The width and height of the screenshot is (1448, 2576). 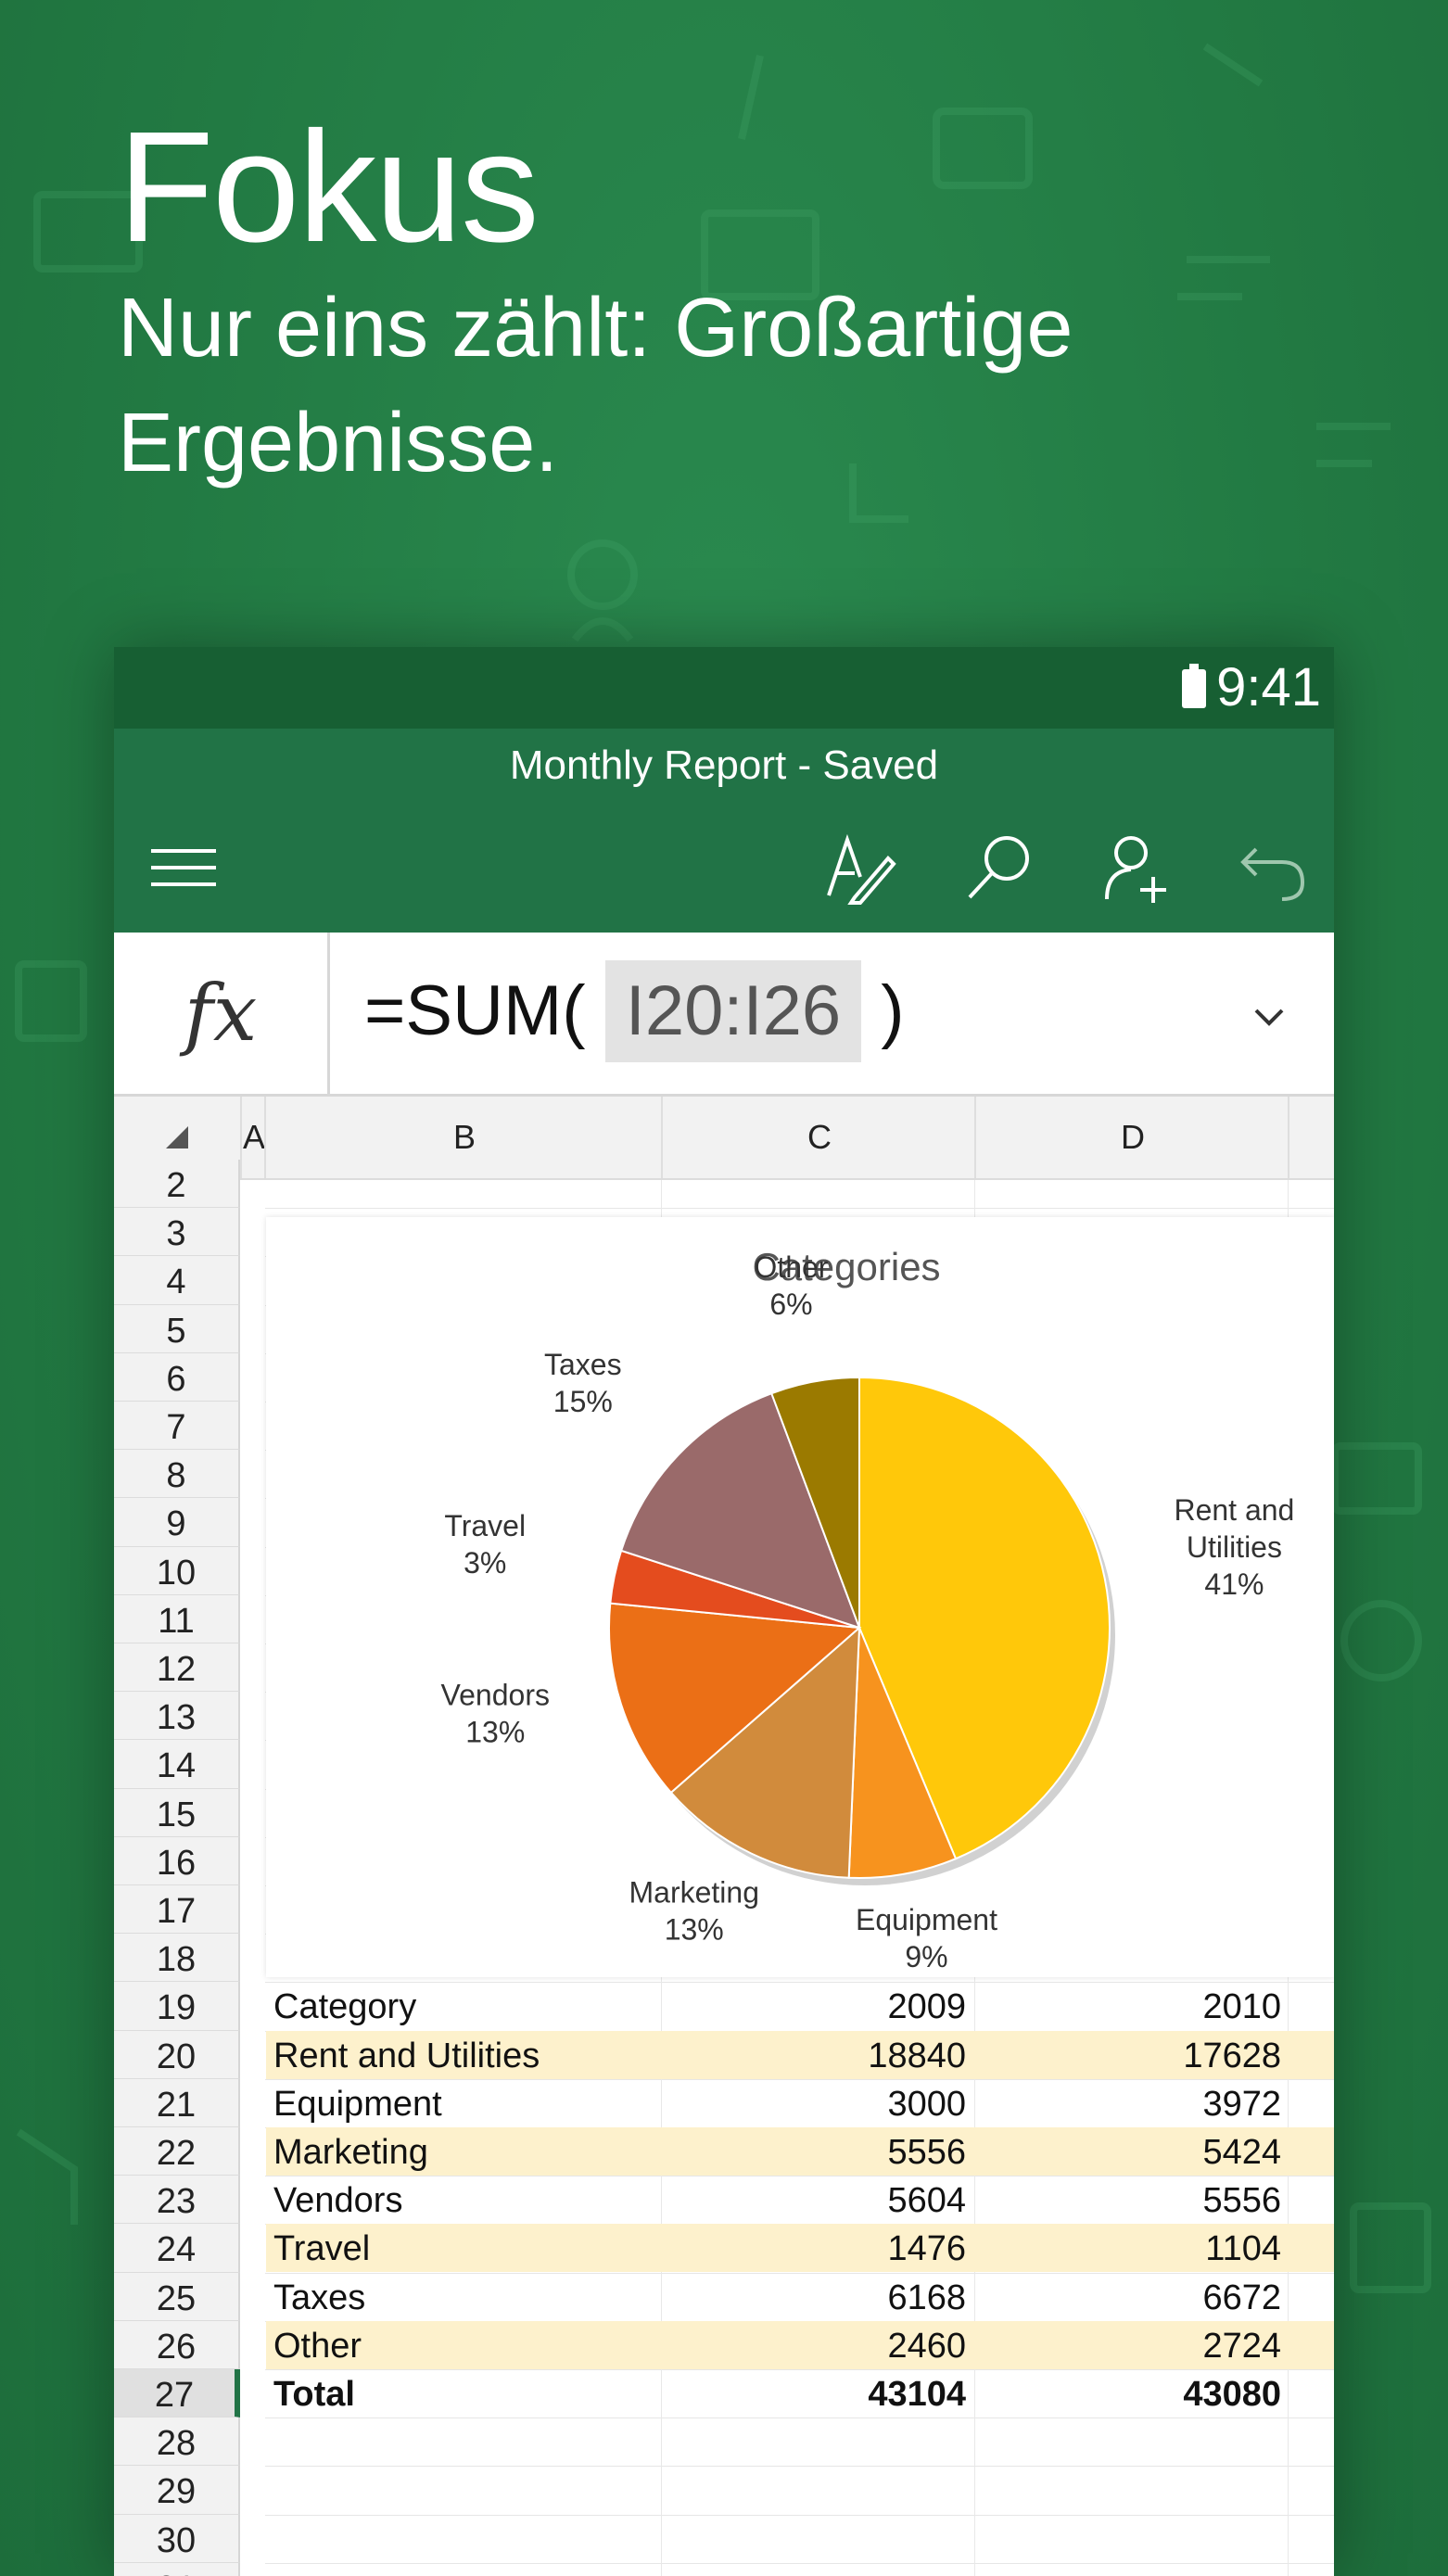 What do you see at coordinates (358, 2105) in the screenshot?
I see `table-cell-category: Equipment` at bounding box center [358, 2105].